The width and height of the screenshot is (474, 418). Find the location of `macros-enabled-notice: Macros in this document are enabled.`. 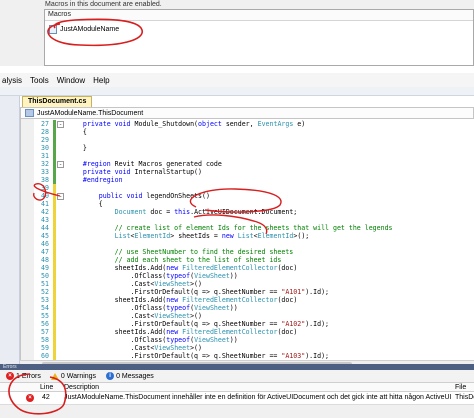

macros-enabled-notice: Macros in this document are enabled. is located at coordinates (103, 4).